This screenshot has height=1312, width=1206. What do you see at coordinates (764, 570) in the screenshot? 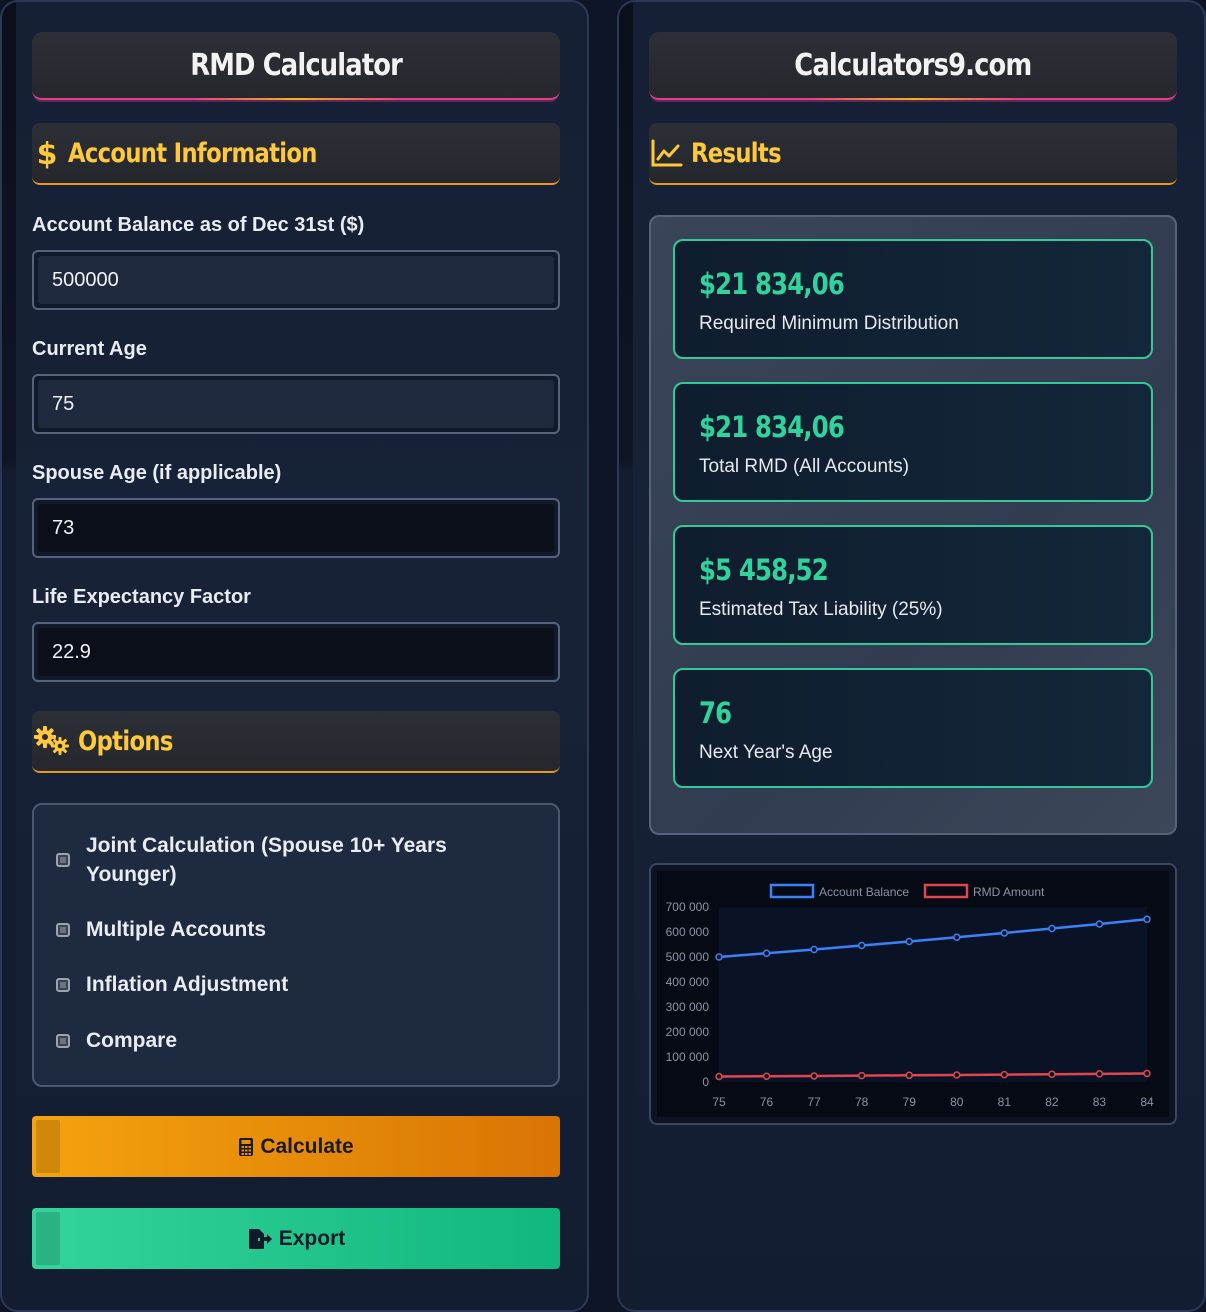
I see `result-value: $5 458,52` at bounding box center [764, 570].